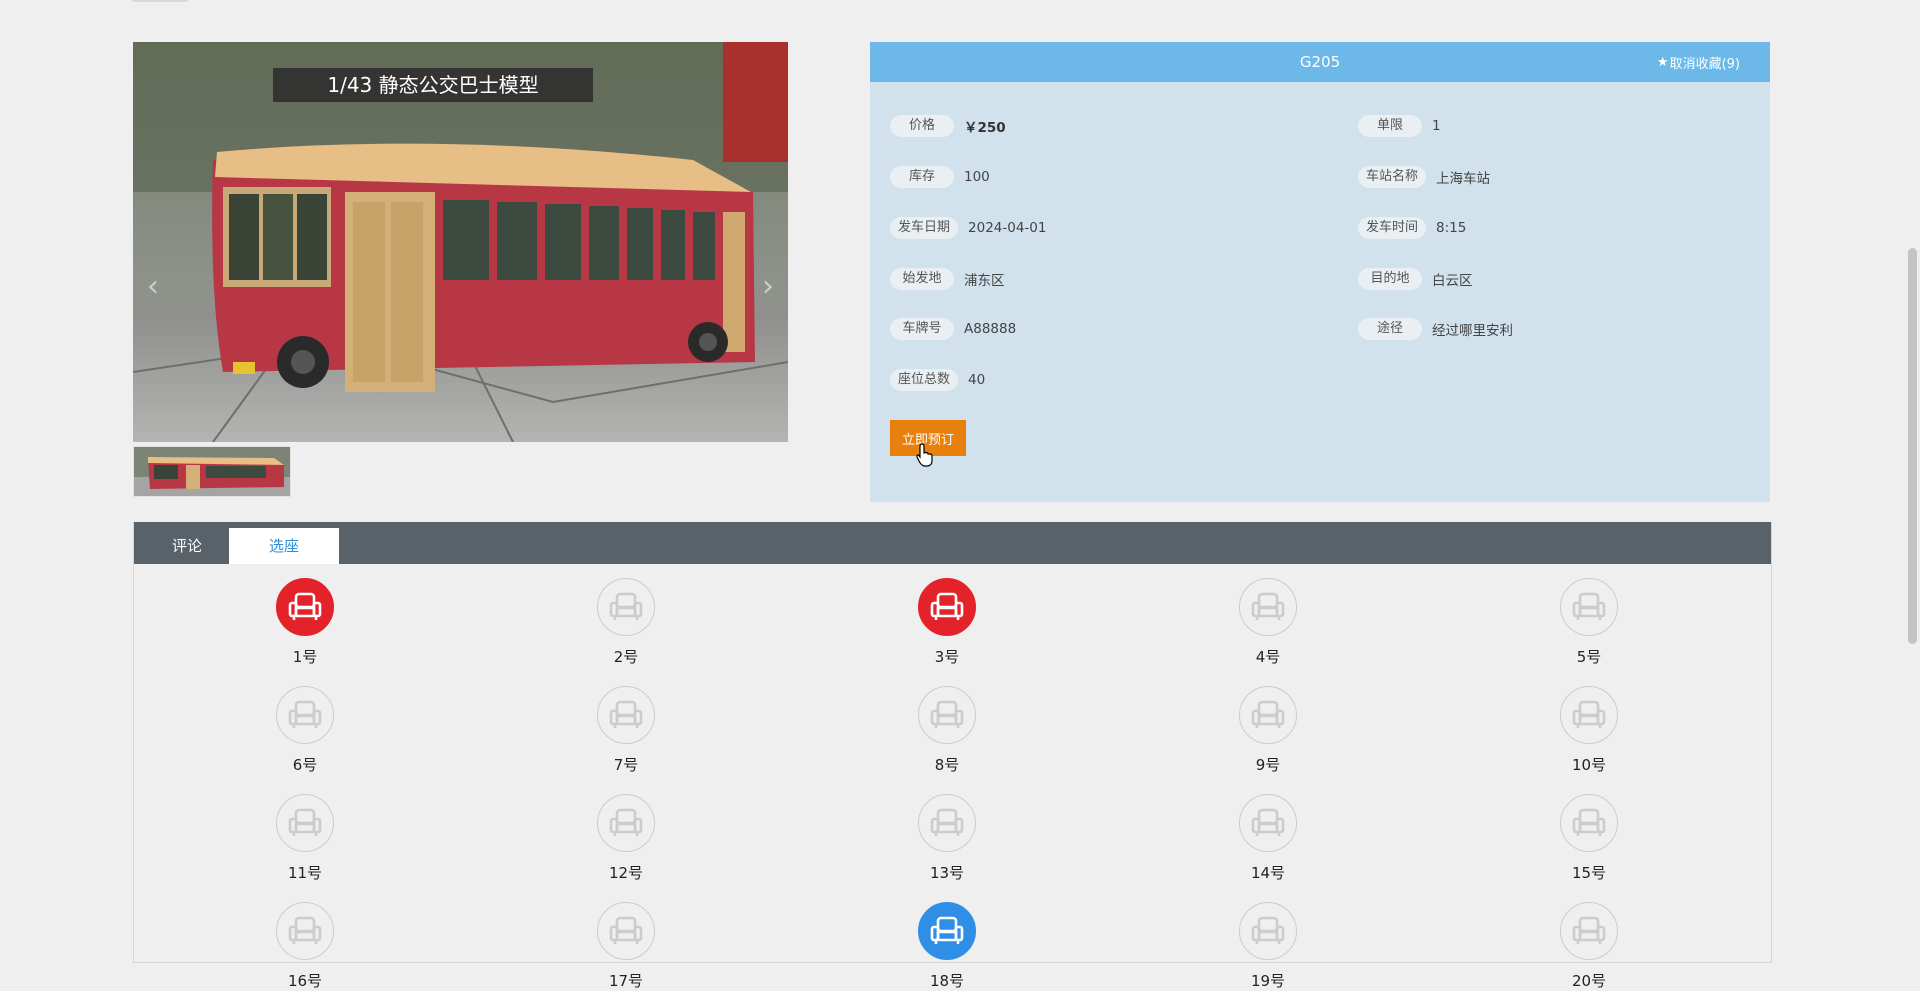 The width and height of the screenshot is (1920, 991). I want to click on bus-thumbnail-image, so click(212, 471).